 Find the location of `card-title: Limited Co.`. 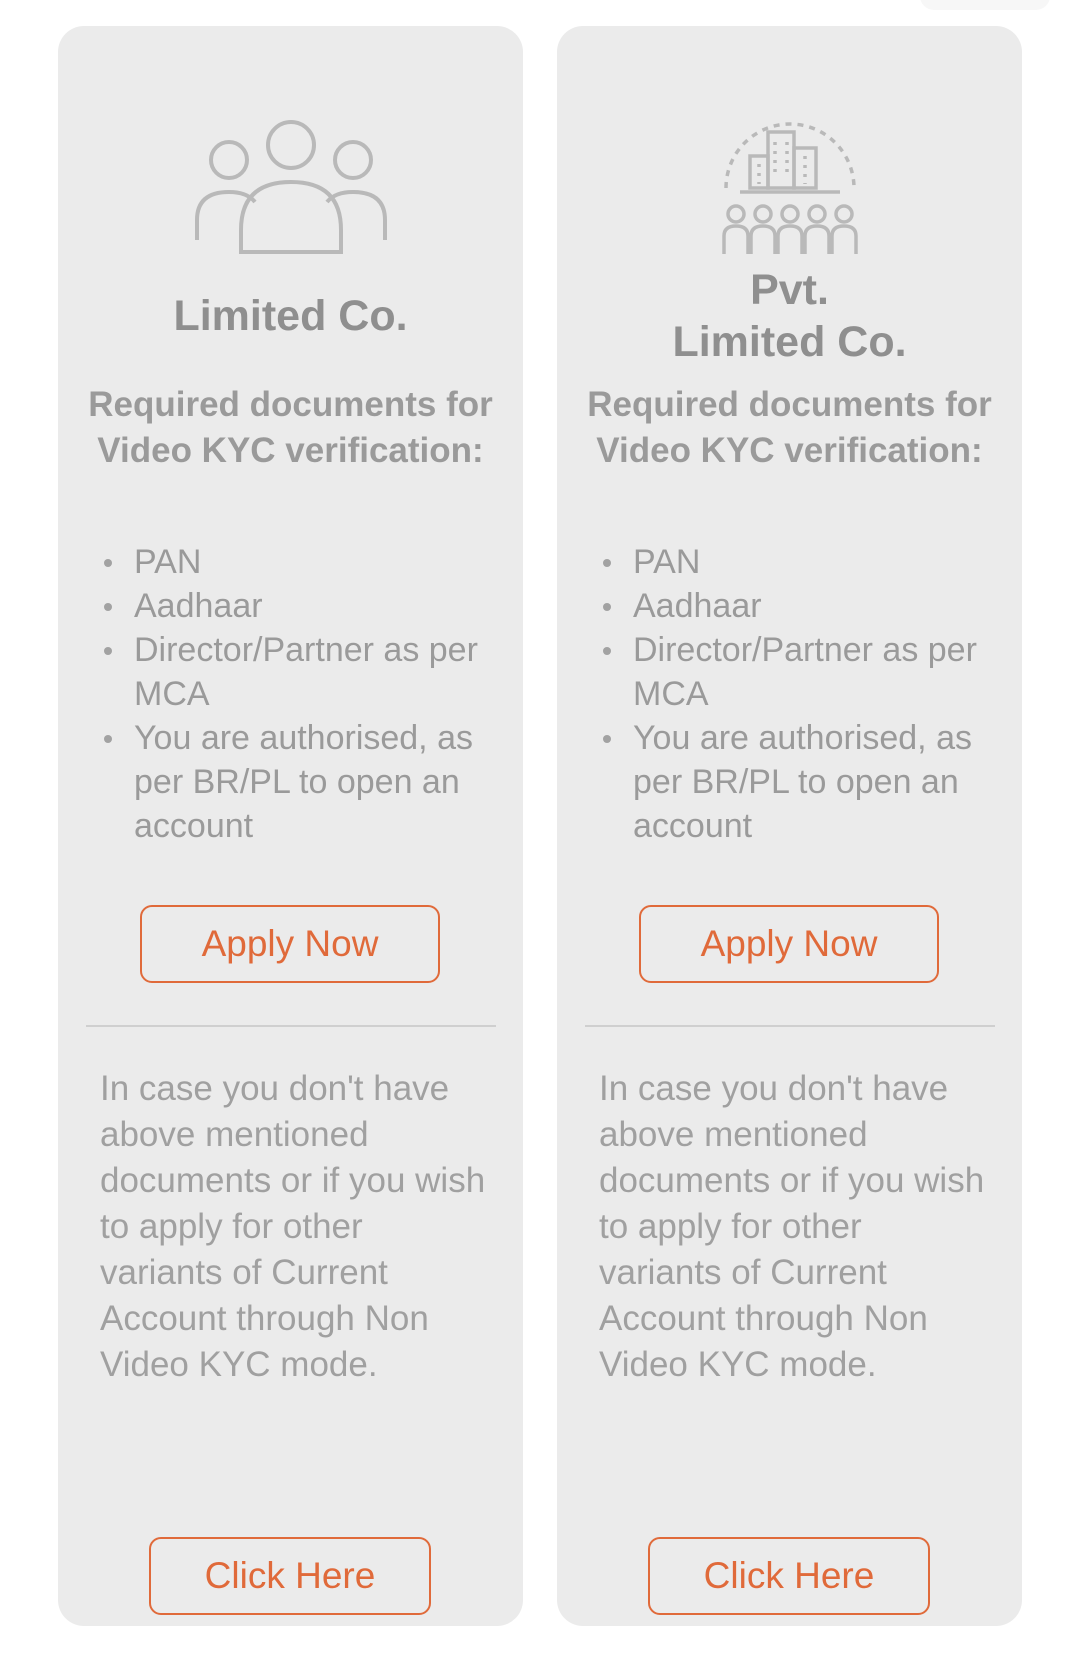

card-title: Limited Co. is located at coordinates (290, 316).